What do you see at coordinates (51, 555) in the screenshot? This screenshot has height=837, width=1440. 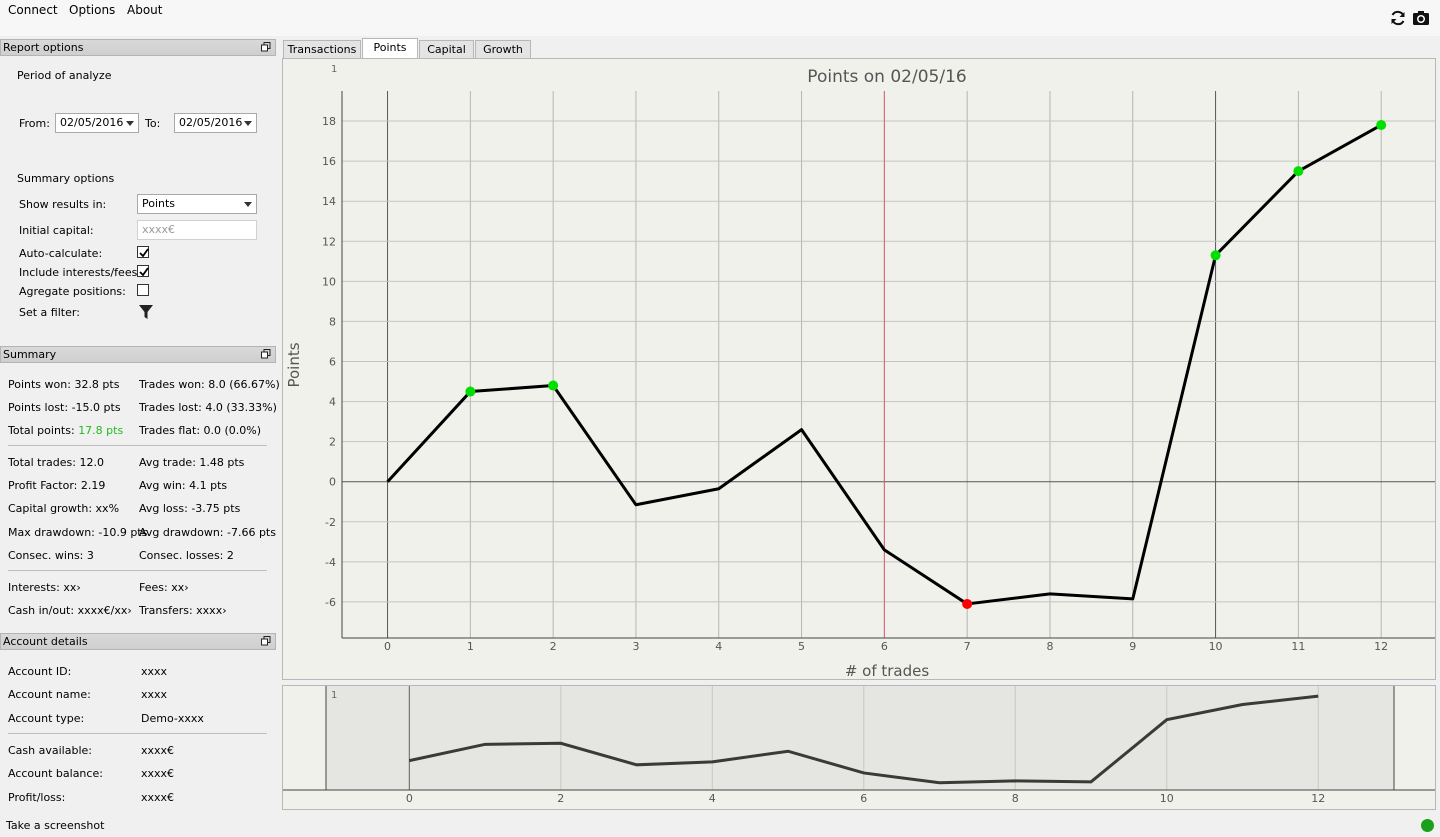 I see `consec-wins: Consec. wins: 3` at bounding box center [51, 555].